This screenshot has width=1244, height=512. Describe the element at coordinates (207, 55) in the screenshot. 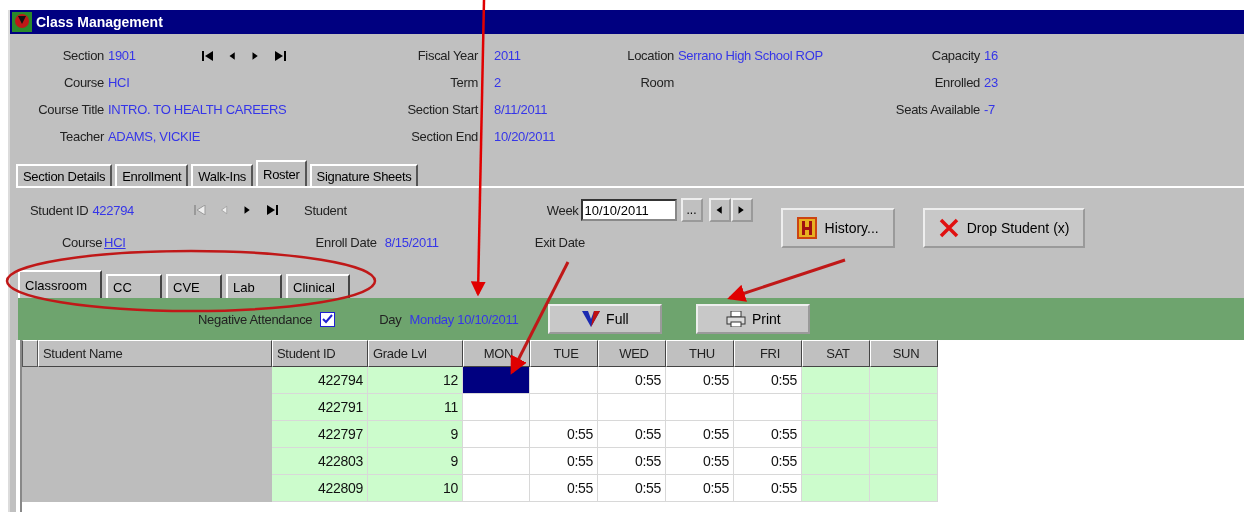

I see `first-record-button` at that location.